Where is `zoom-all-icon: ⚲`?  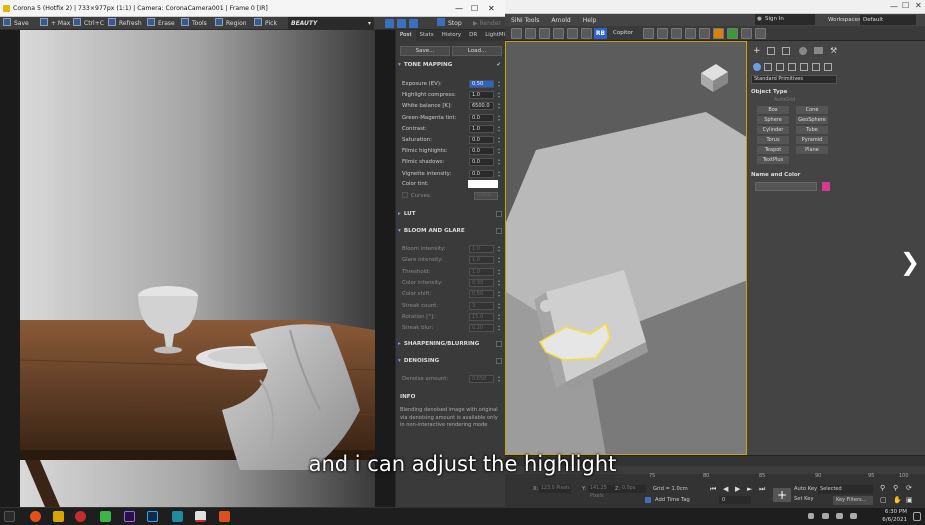 zoom-all-icon: ⚲ is located at coordinates (895, 488).